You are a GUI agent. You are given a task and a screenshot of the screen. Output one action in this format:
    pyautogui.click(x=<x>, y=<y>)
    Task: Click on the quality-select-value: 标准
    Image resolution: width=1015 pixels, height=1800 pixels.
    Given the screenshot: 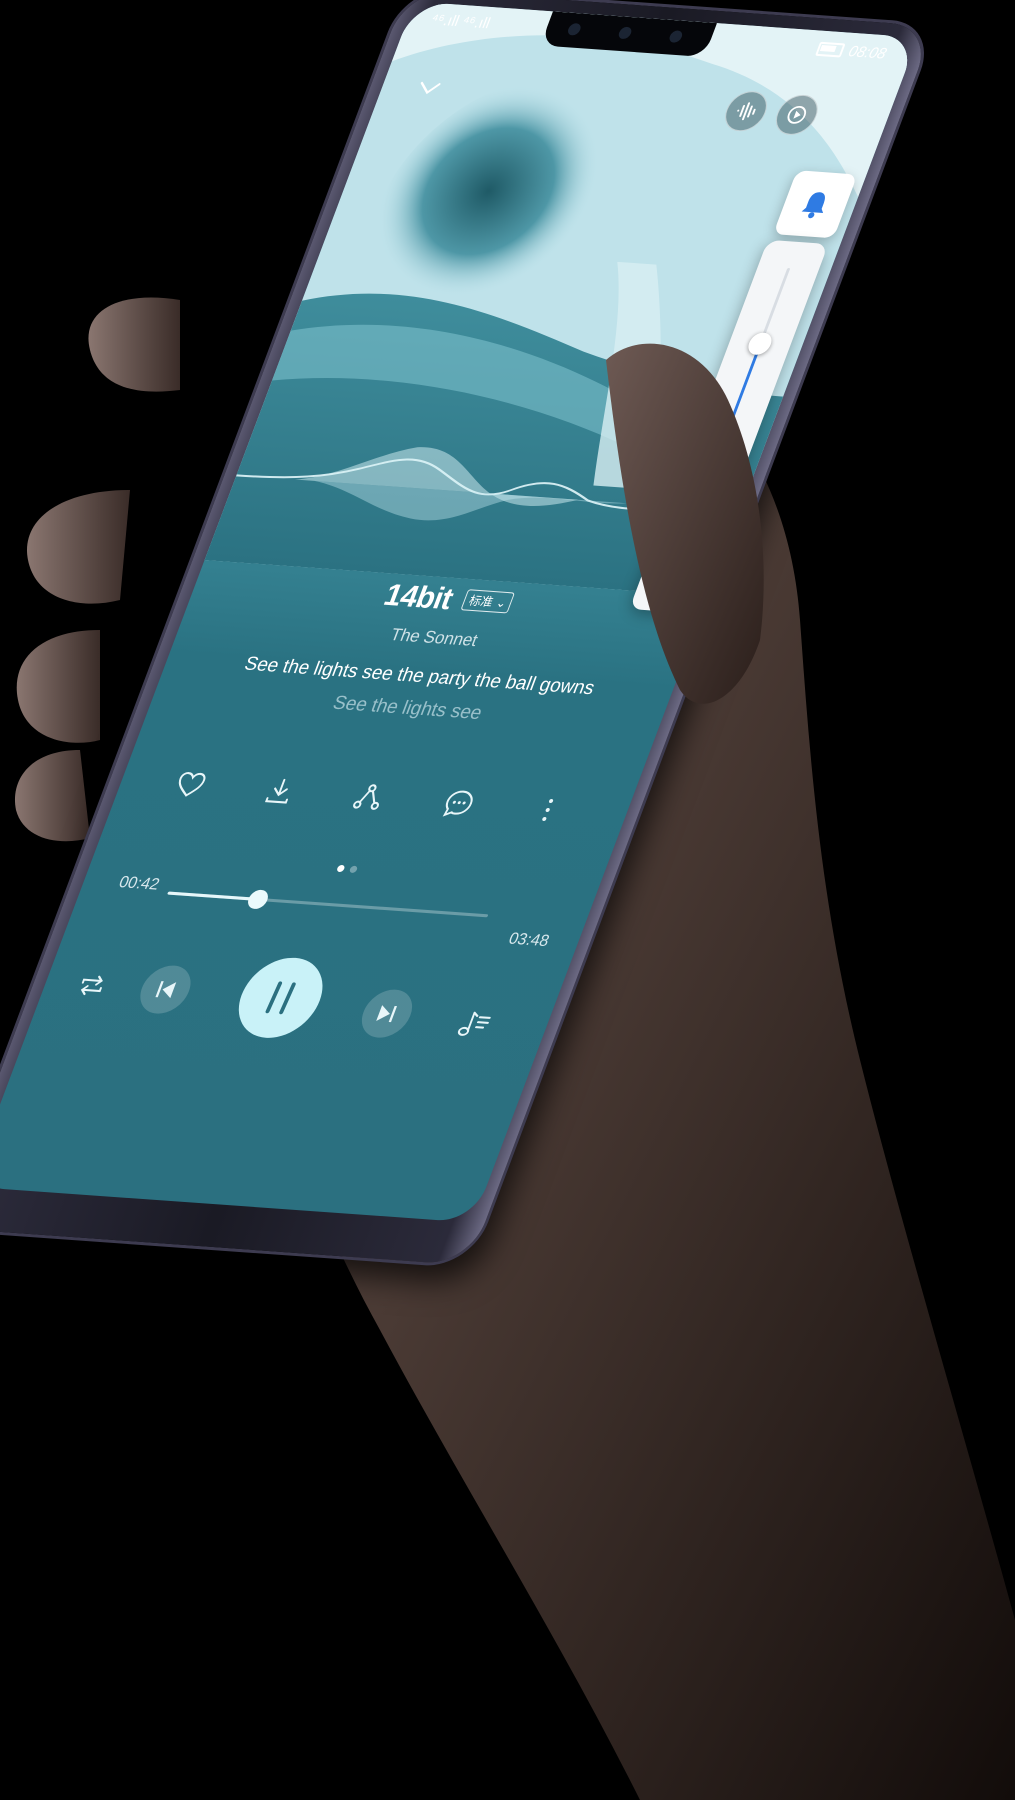 What is the action you would take?
    pyautogui.click(x=481, y=601)
    